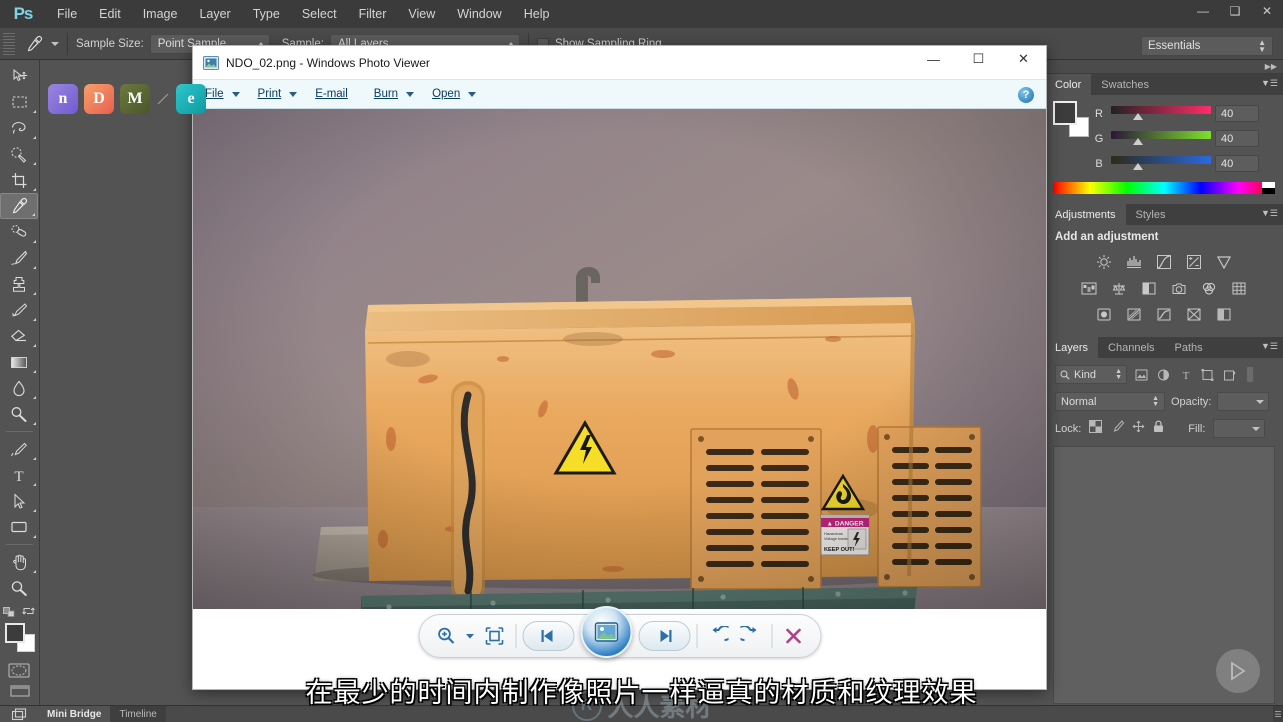 The width and height of the screenshot is (1283, 722). I want to click on blend-mode-select: Normal ▲ ▼, so click(1110, 401).